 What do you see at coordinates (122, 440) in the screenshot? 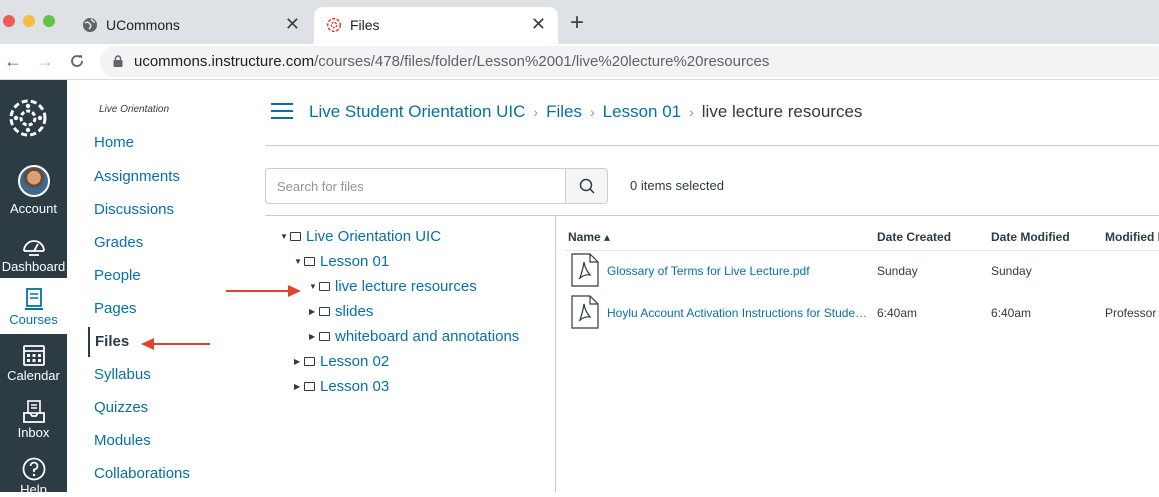
I see `course-nav-modules: Modules` at bounding box center [122, 440].